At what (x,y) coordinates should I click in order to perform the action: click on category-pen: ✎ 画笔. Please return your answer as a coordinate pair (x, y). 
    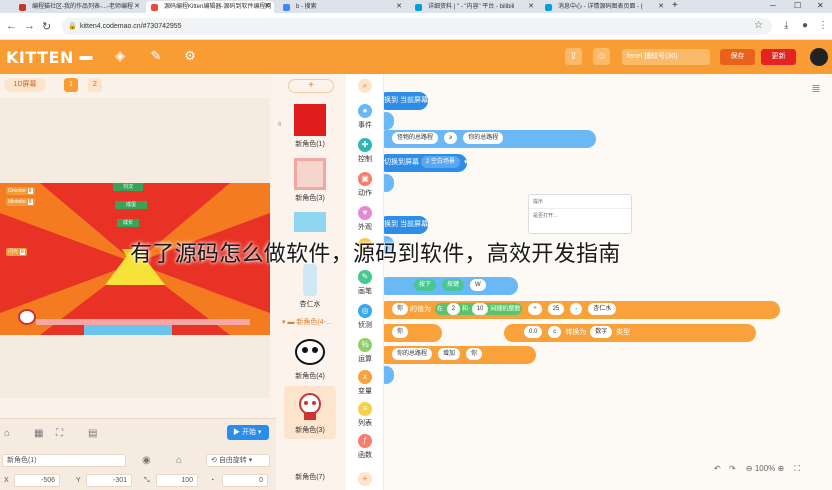
    Looking at the image, I should click on (365, 283).